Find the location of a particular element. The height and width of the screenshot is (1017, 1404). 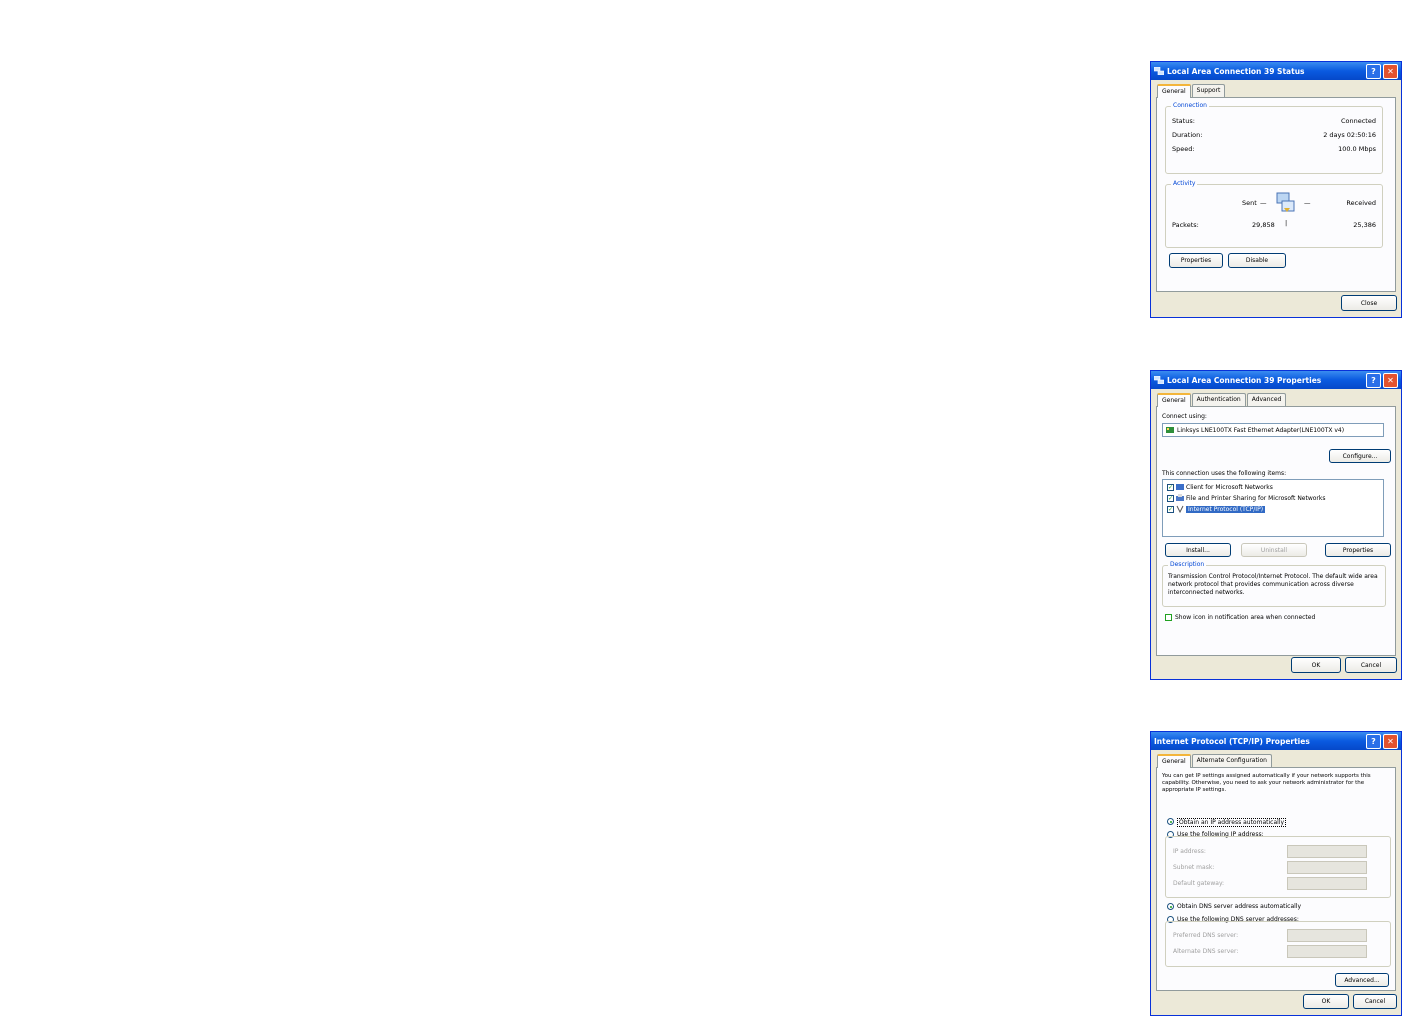

tab-authentication: Authentication is located at coordinates (1218, 399).